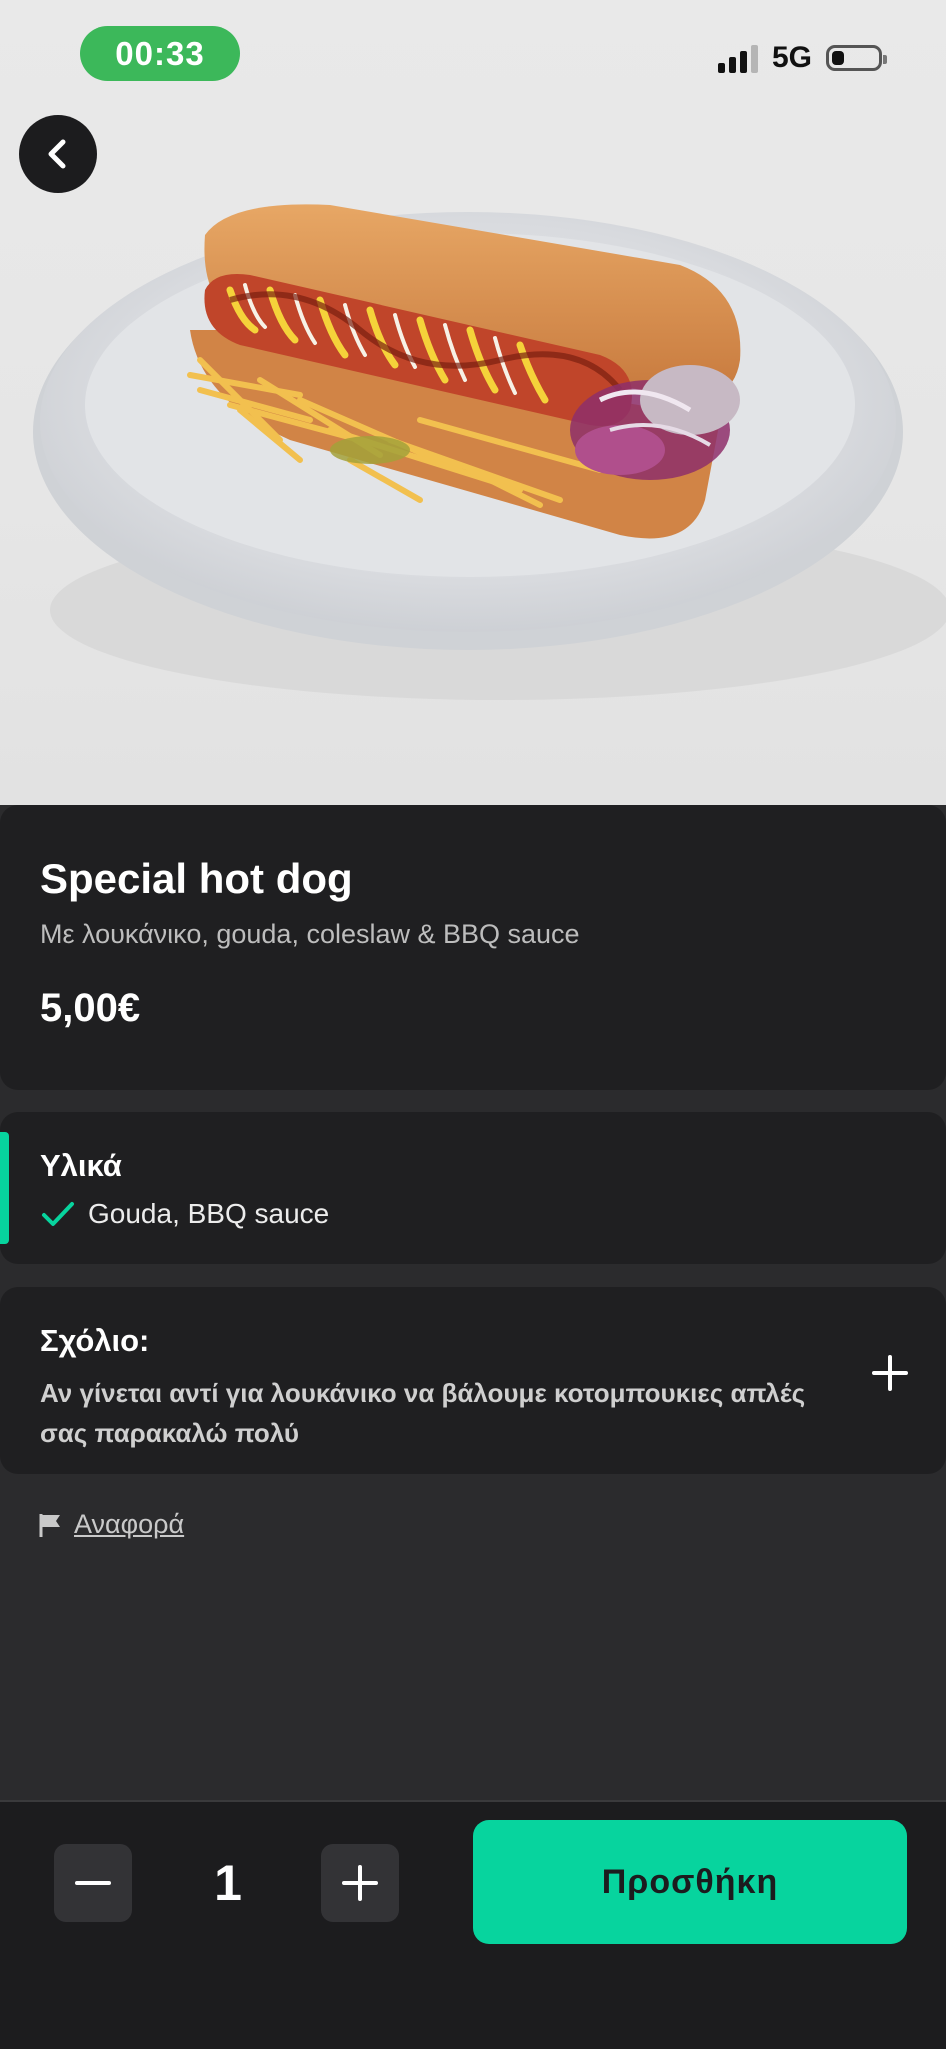  I want to click on product-price: 5,00€, so click(90, 1008).